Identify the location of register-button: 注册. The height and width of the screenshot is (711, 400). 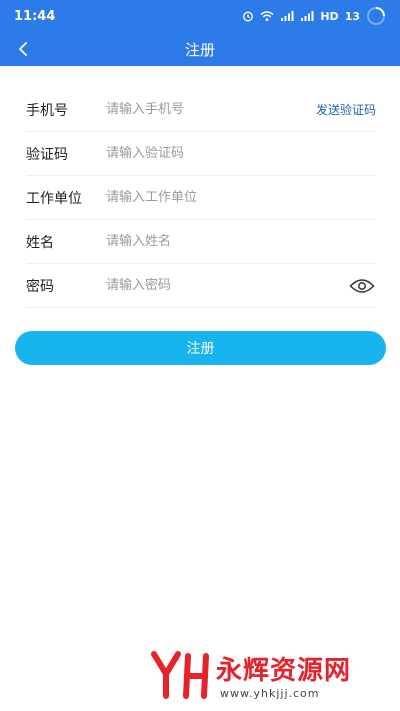
(200, 348).